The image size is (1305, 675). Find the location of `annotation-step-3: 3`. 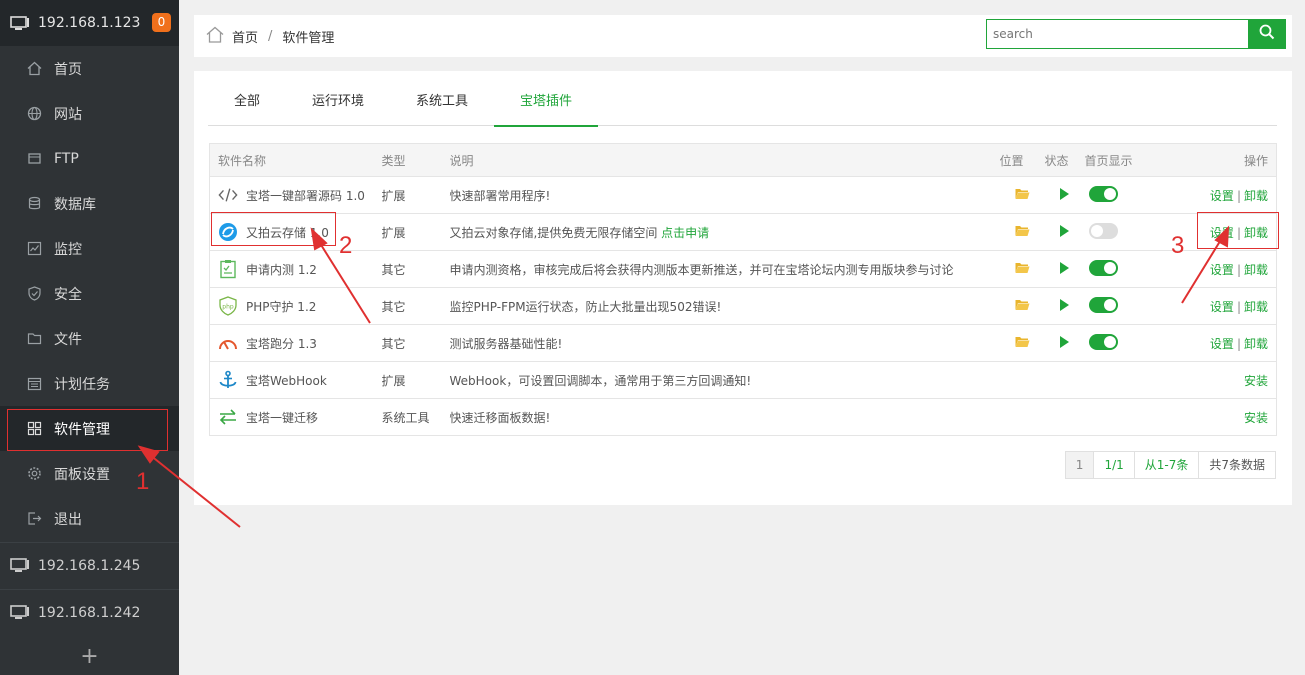

annotation-step-3: 3 is located at coordinates (1178, 245).